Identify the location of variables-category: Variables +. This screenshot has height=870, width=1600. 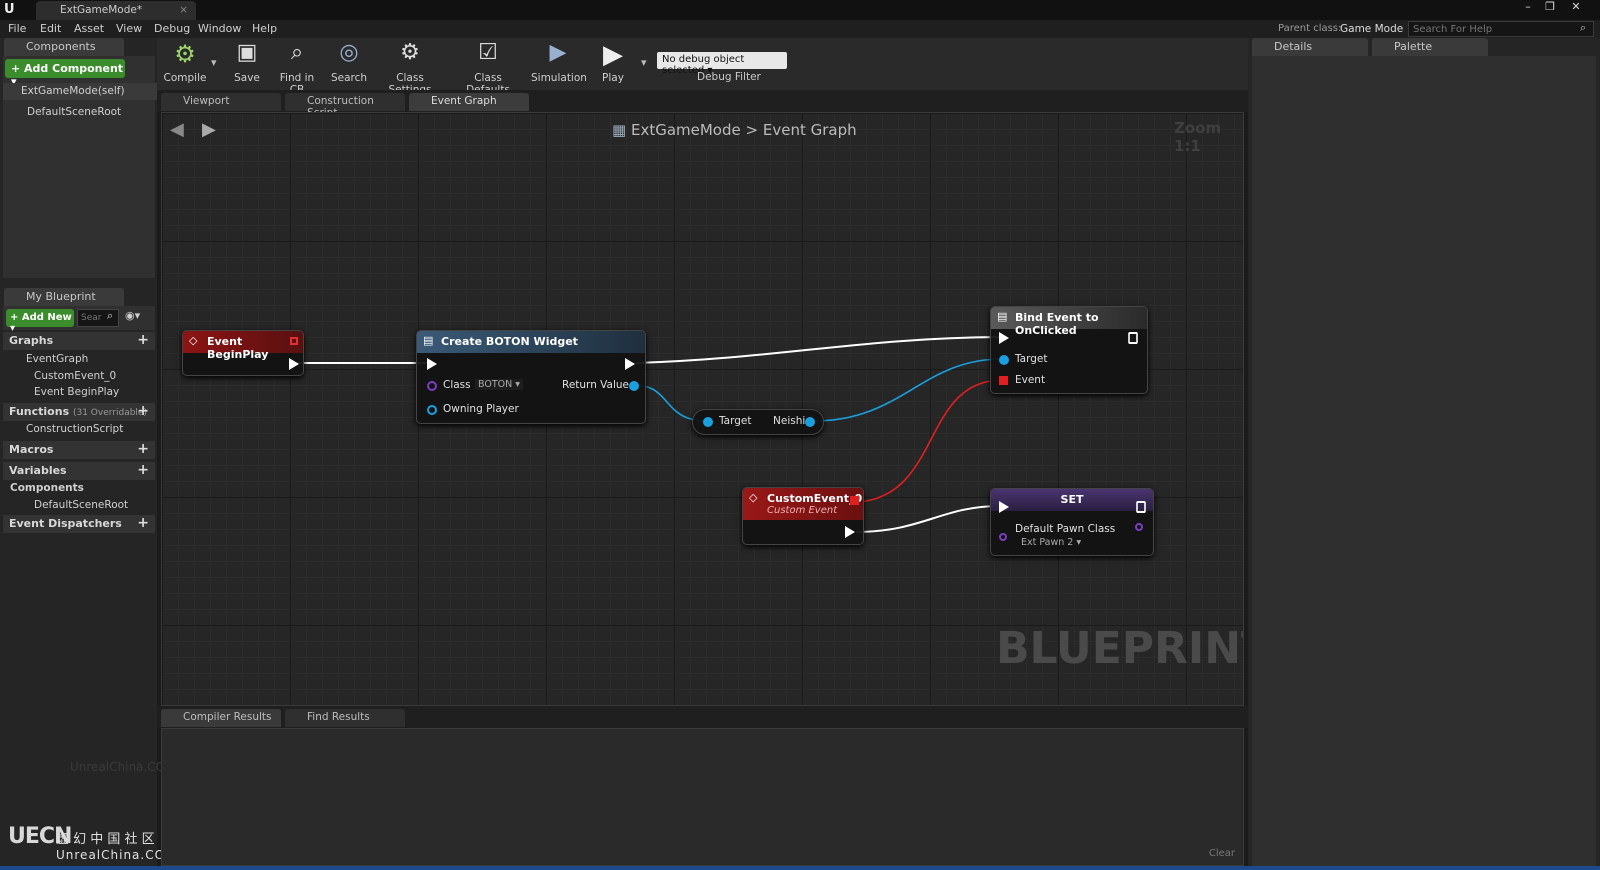
(79, 471).